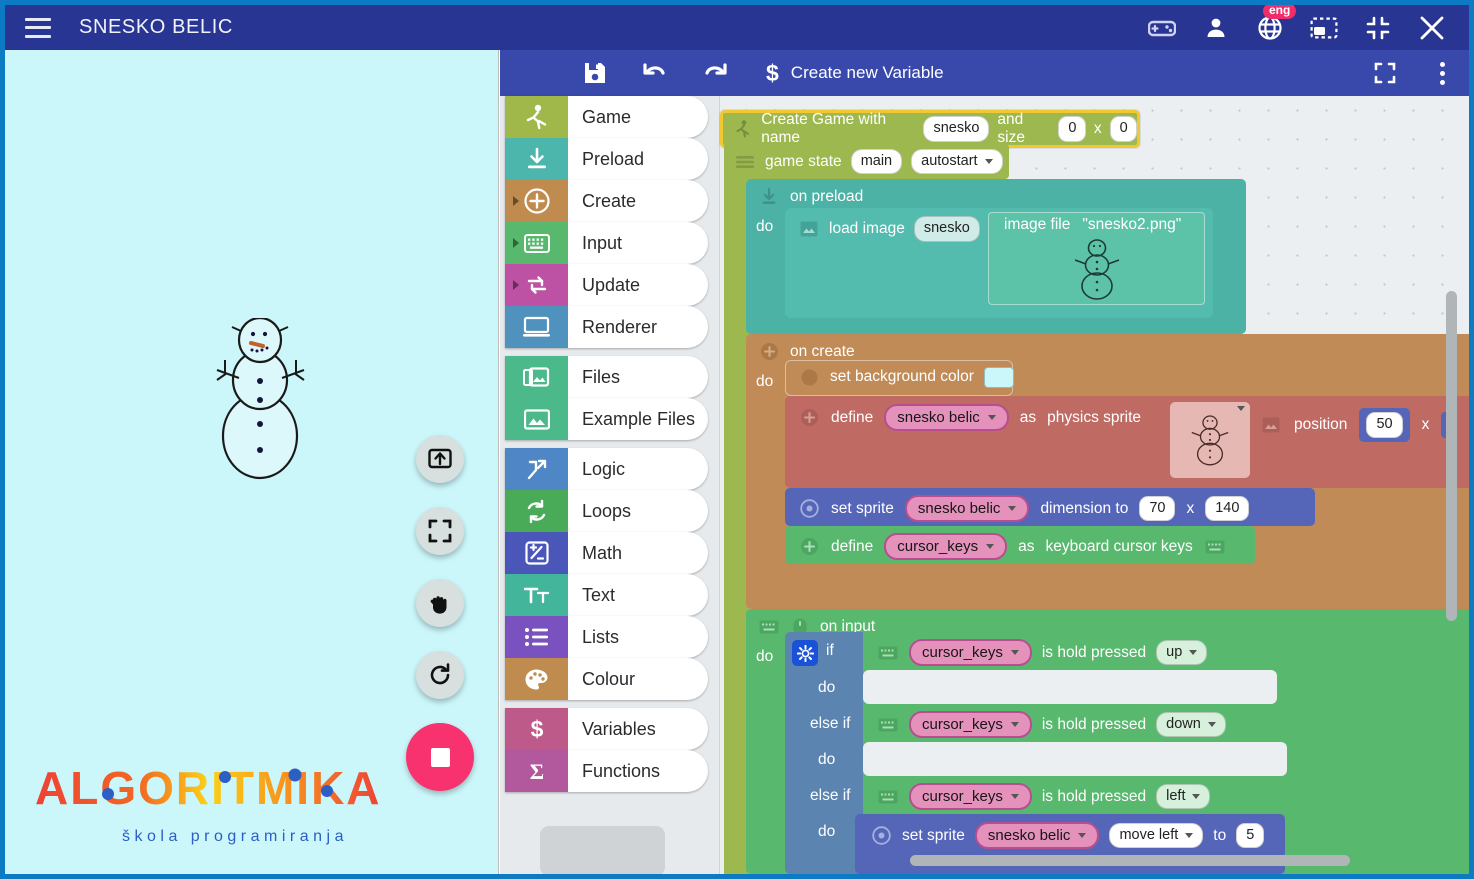 The height and width of the screenshot is (879, 1474). I want to click on define-sprite-type-label: physics sprite, so click(1094, 417).